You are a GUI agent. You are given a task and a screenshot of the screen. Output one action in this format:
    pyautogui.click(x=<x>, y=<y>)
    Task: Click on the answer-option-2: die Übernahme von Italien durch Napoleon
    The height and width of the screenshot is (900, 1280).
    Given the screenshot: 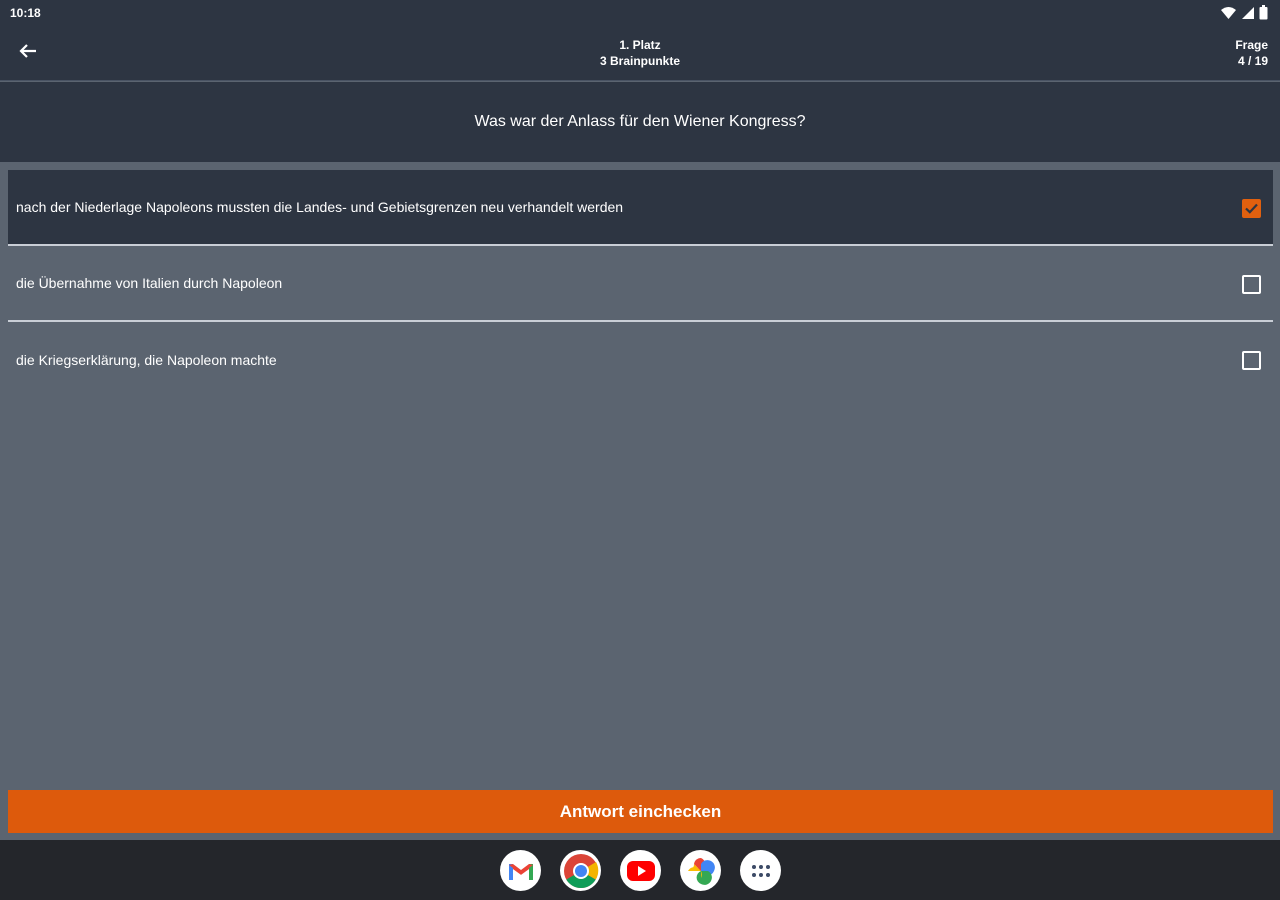 What is the action you would take?
    pyautogui.click(x=640, y=284)
    